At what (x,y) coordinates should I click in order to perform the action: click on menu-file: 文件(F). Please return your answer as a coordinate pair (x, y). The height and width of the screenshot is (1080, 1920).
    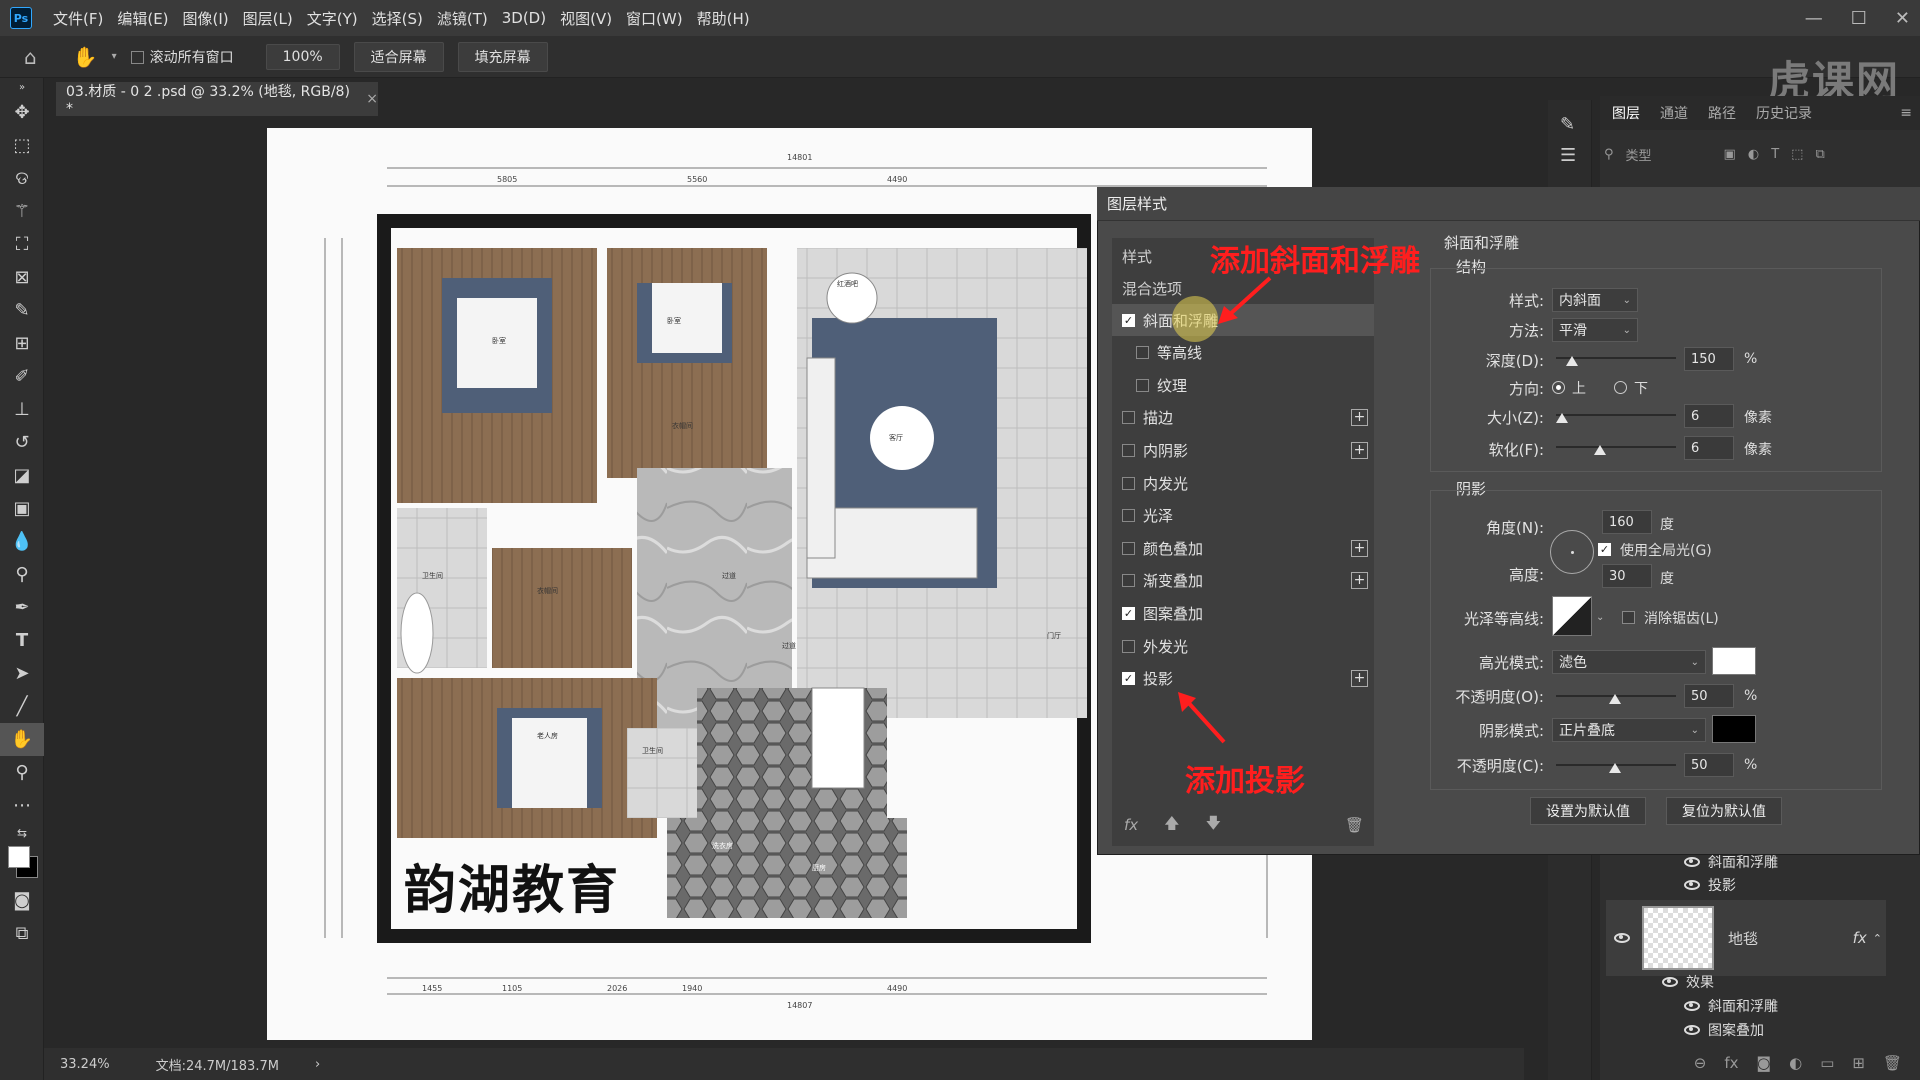
    Looking at the image, I should click on (78, 18).